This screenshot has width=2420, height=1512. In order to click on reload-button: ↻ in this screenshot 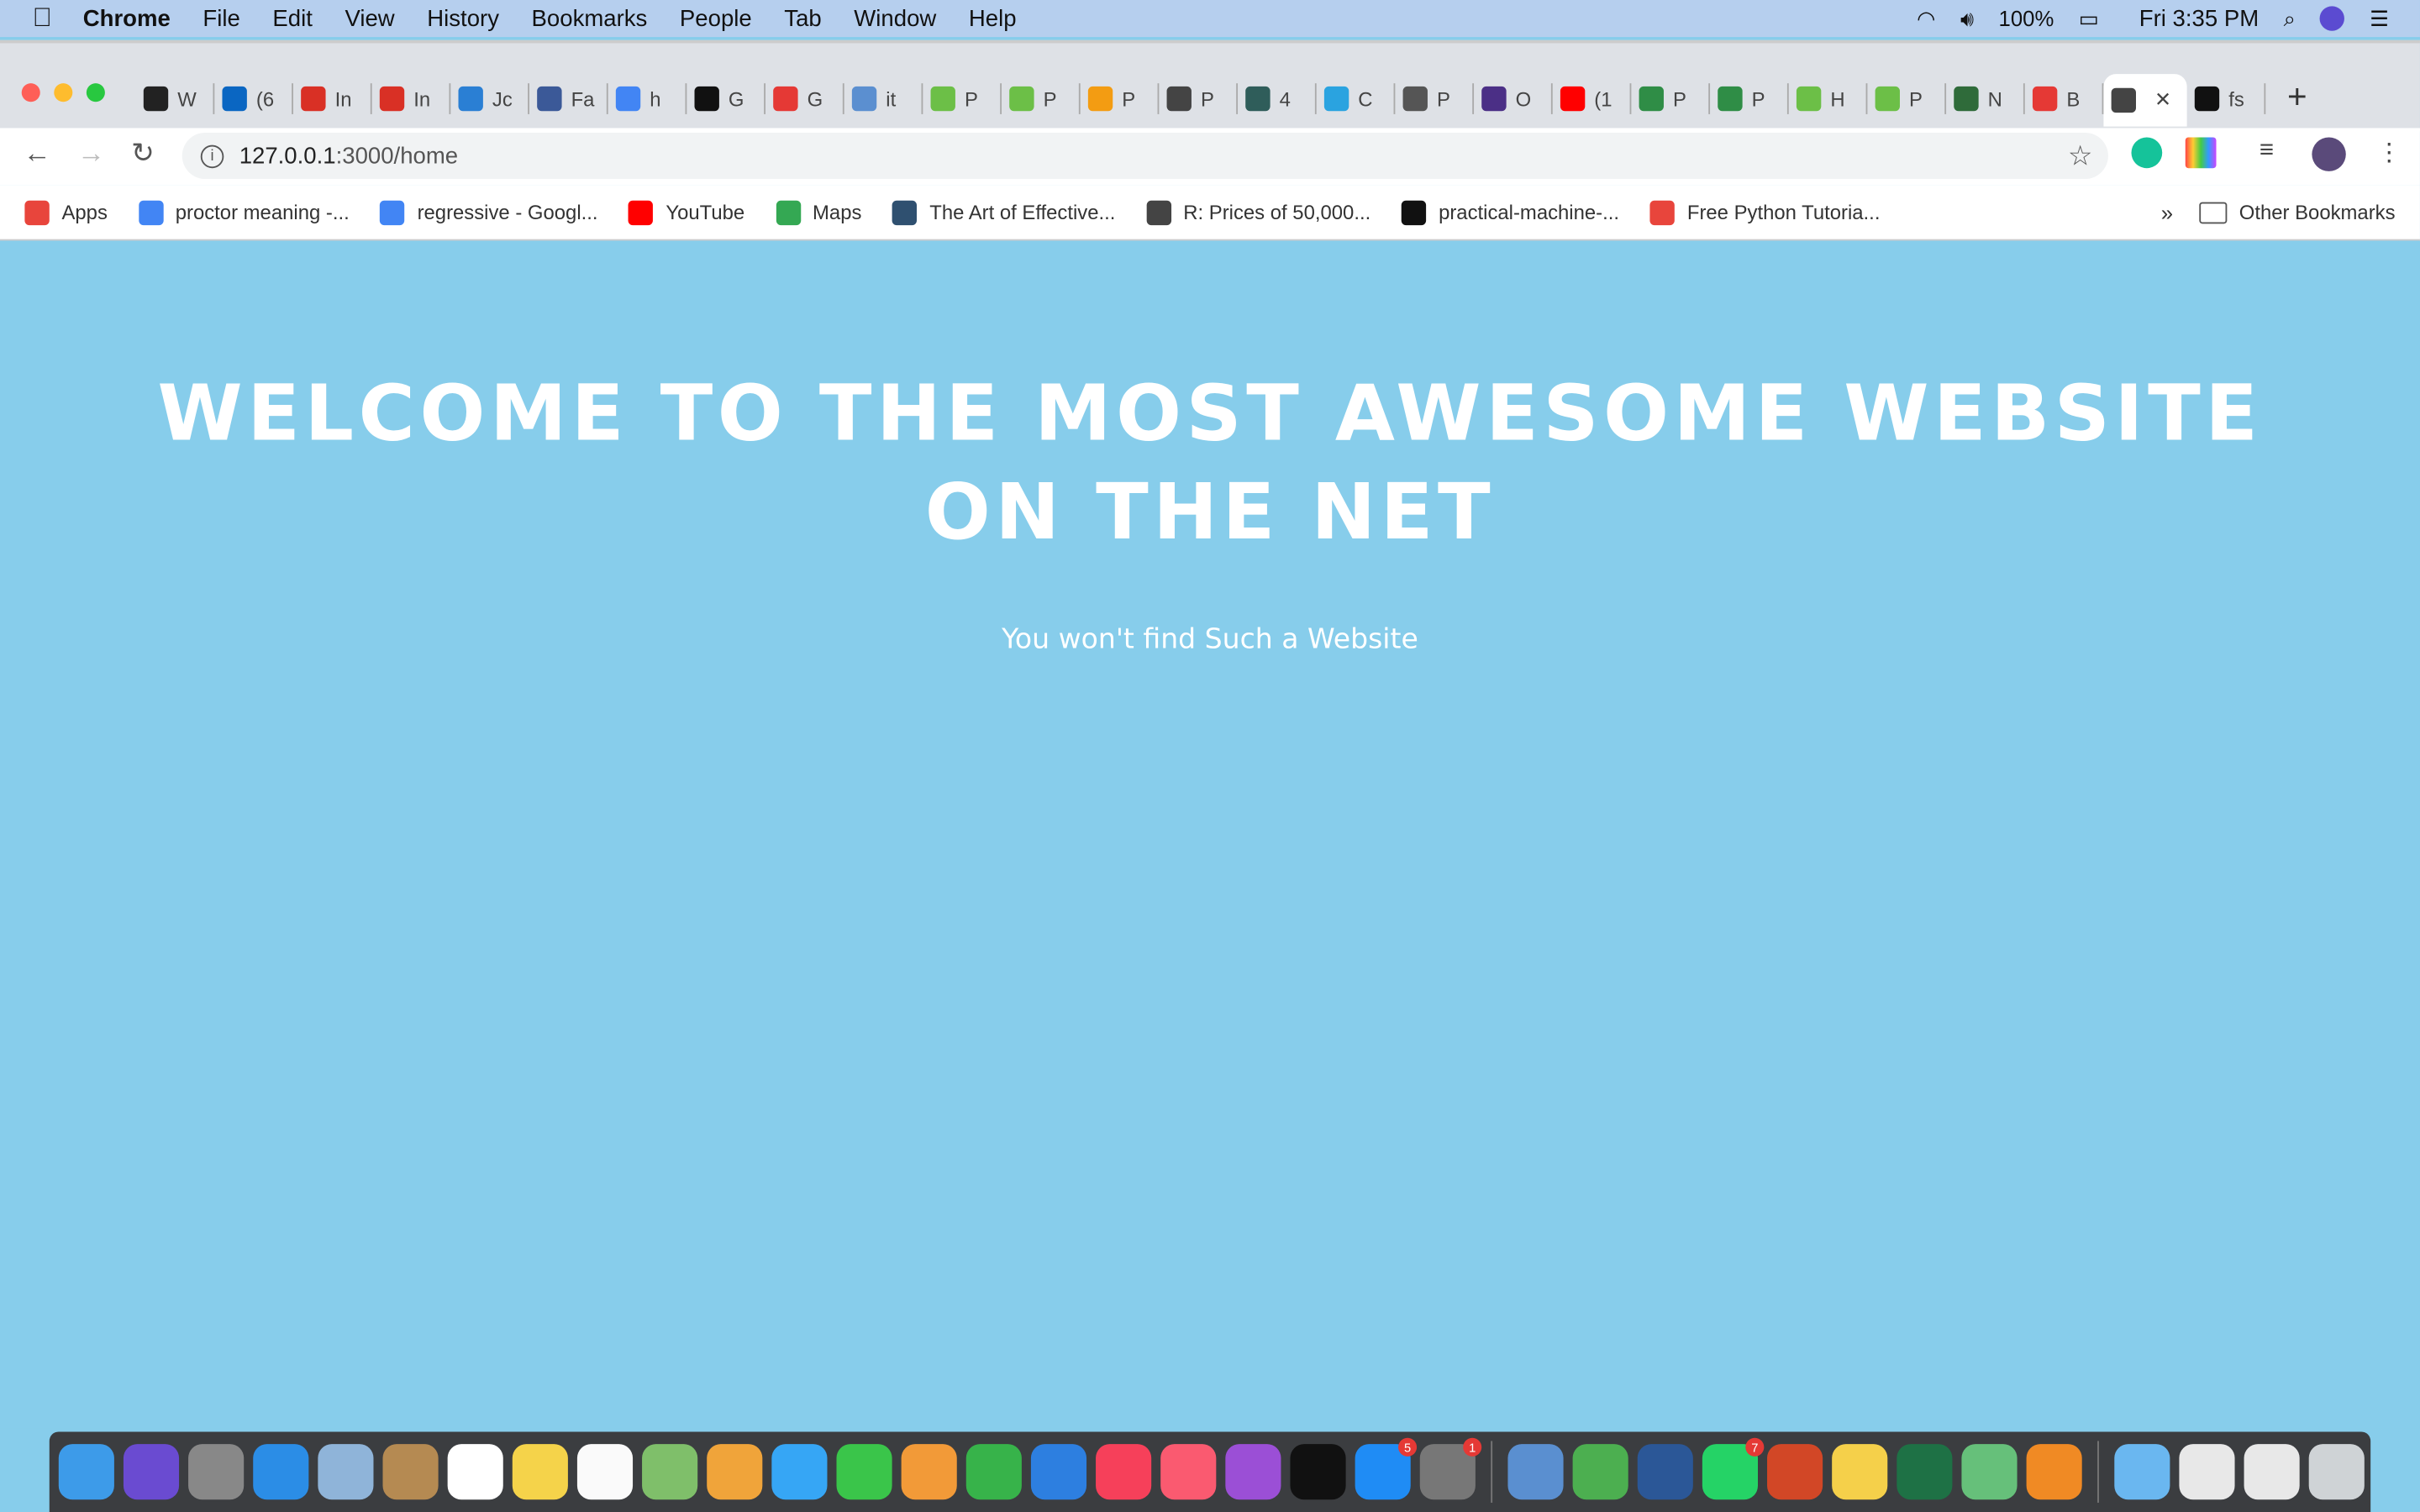, I will do `click(143, 153)`.